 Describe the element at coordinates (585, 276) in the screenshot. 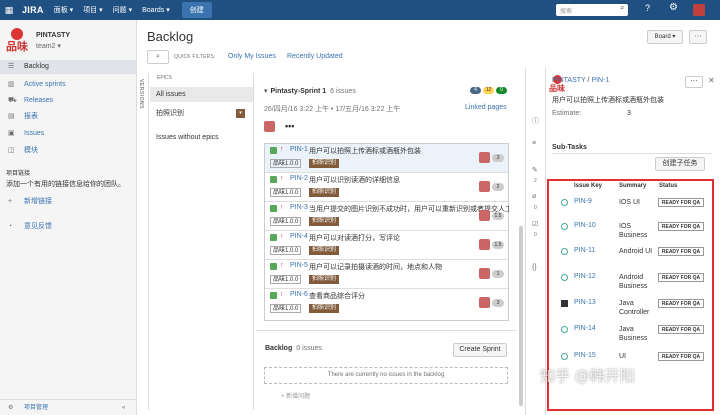

I see `subtask-key: PIN-12` at that location.